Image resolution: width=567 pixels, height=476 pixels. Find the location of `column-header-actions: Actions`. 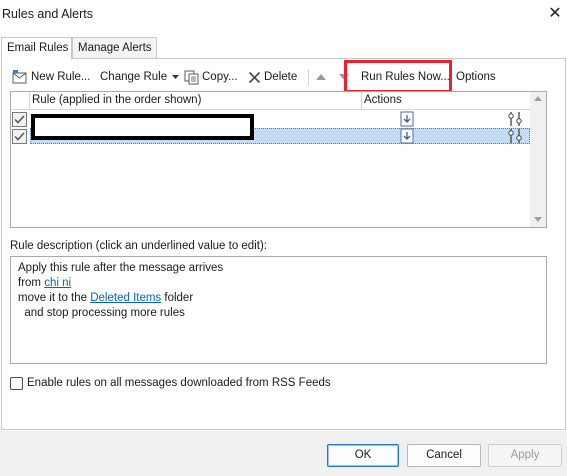

column-header-actions: Actions is located at coordinates (383, 100).